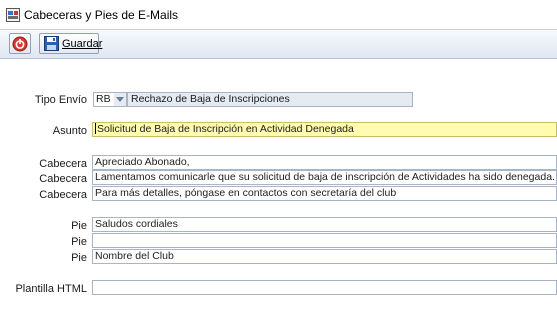 The height and width of the screenshot is (317, 557). What do you see at coordinates (60, 100) in the screenshot?
I see `tipo-envio-label: Tipo Envío` at bounding box center [60, 100].